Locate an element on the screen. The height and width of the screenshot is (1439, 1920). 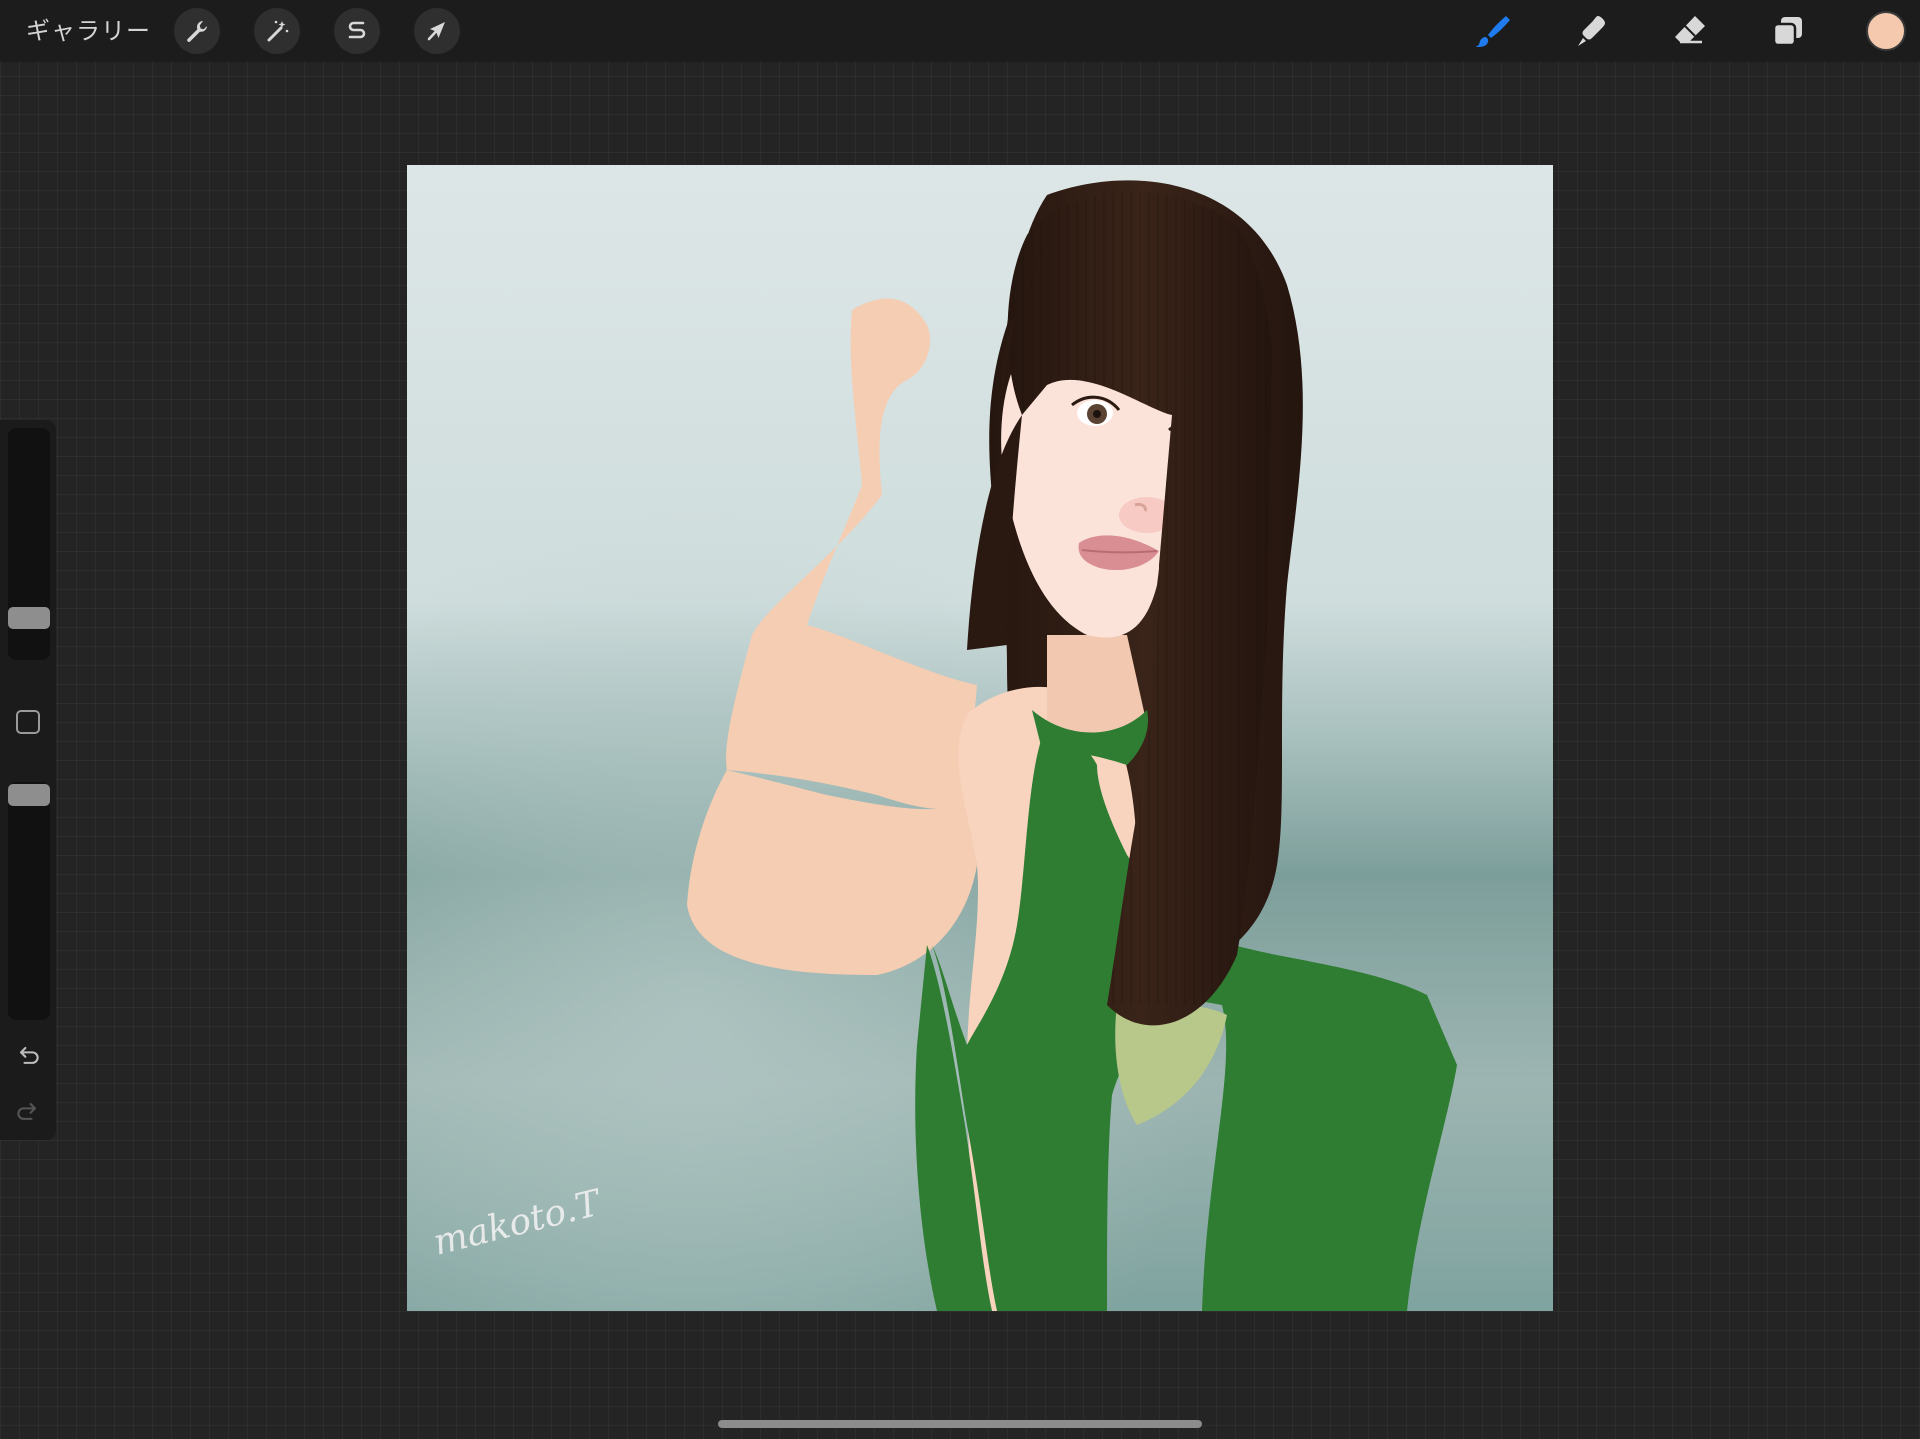
home-indicator is located at coordinates (960, 1424).